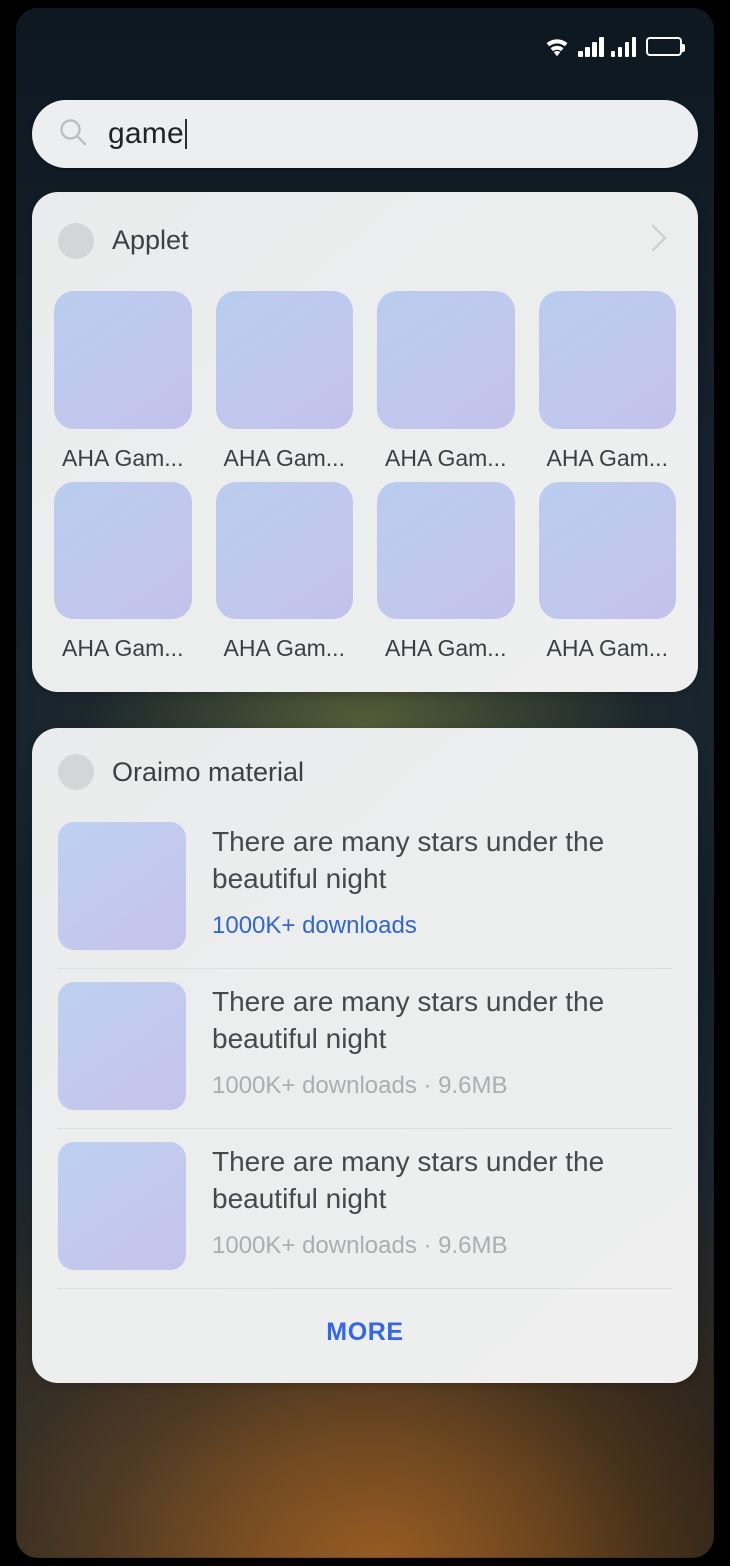  I want to click on result-meta: 1000K+ downloads, so click(314, 925).